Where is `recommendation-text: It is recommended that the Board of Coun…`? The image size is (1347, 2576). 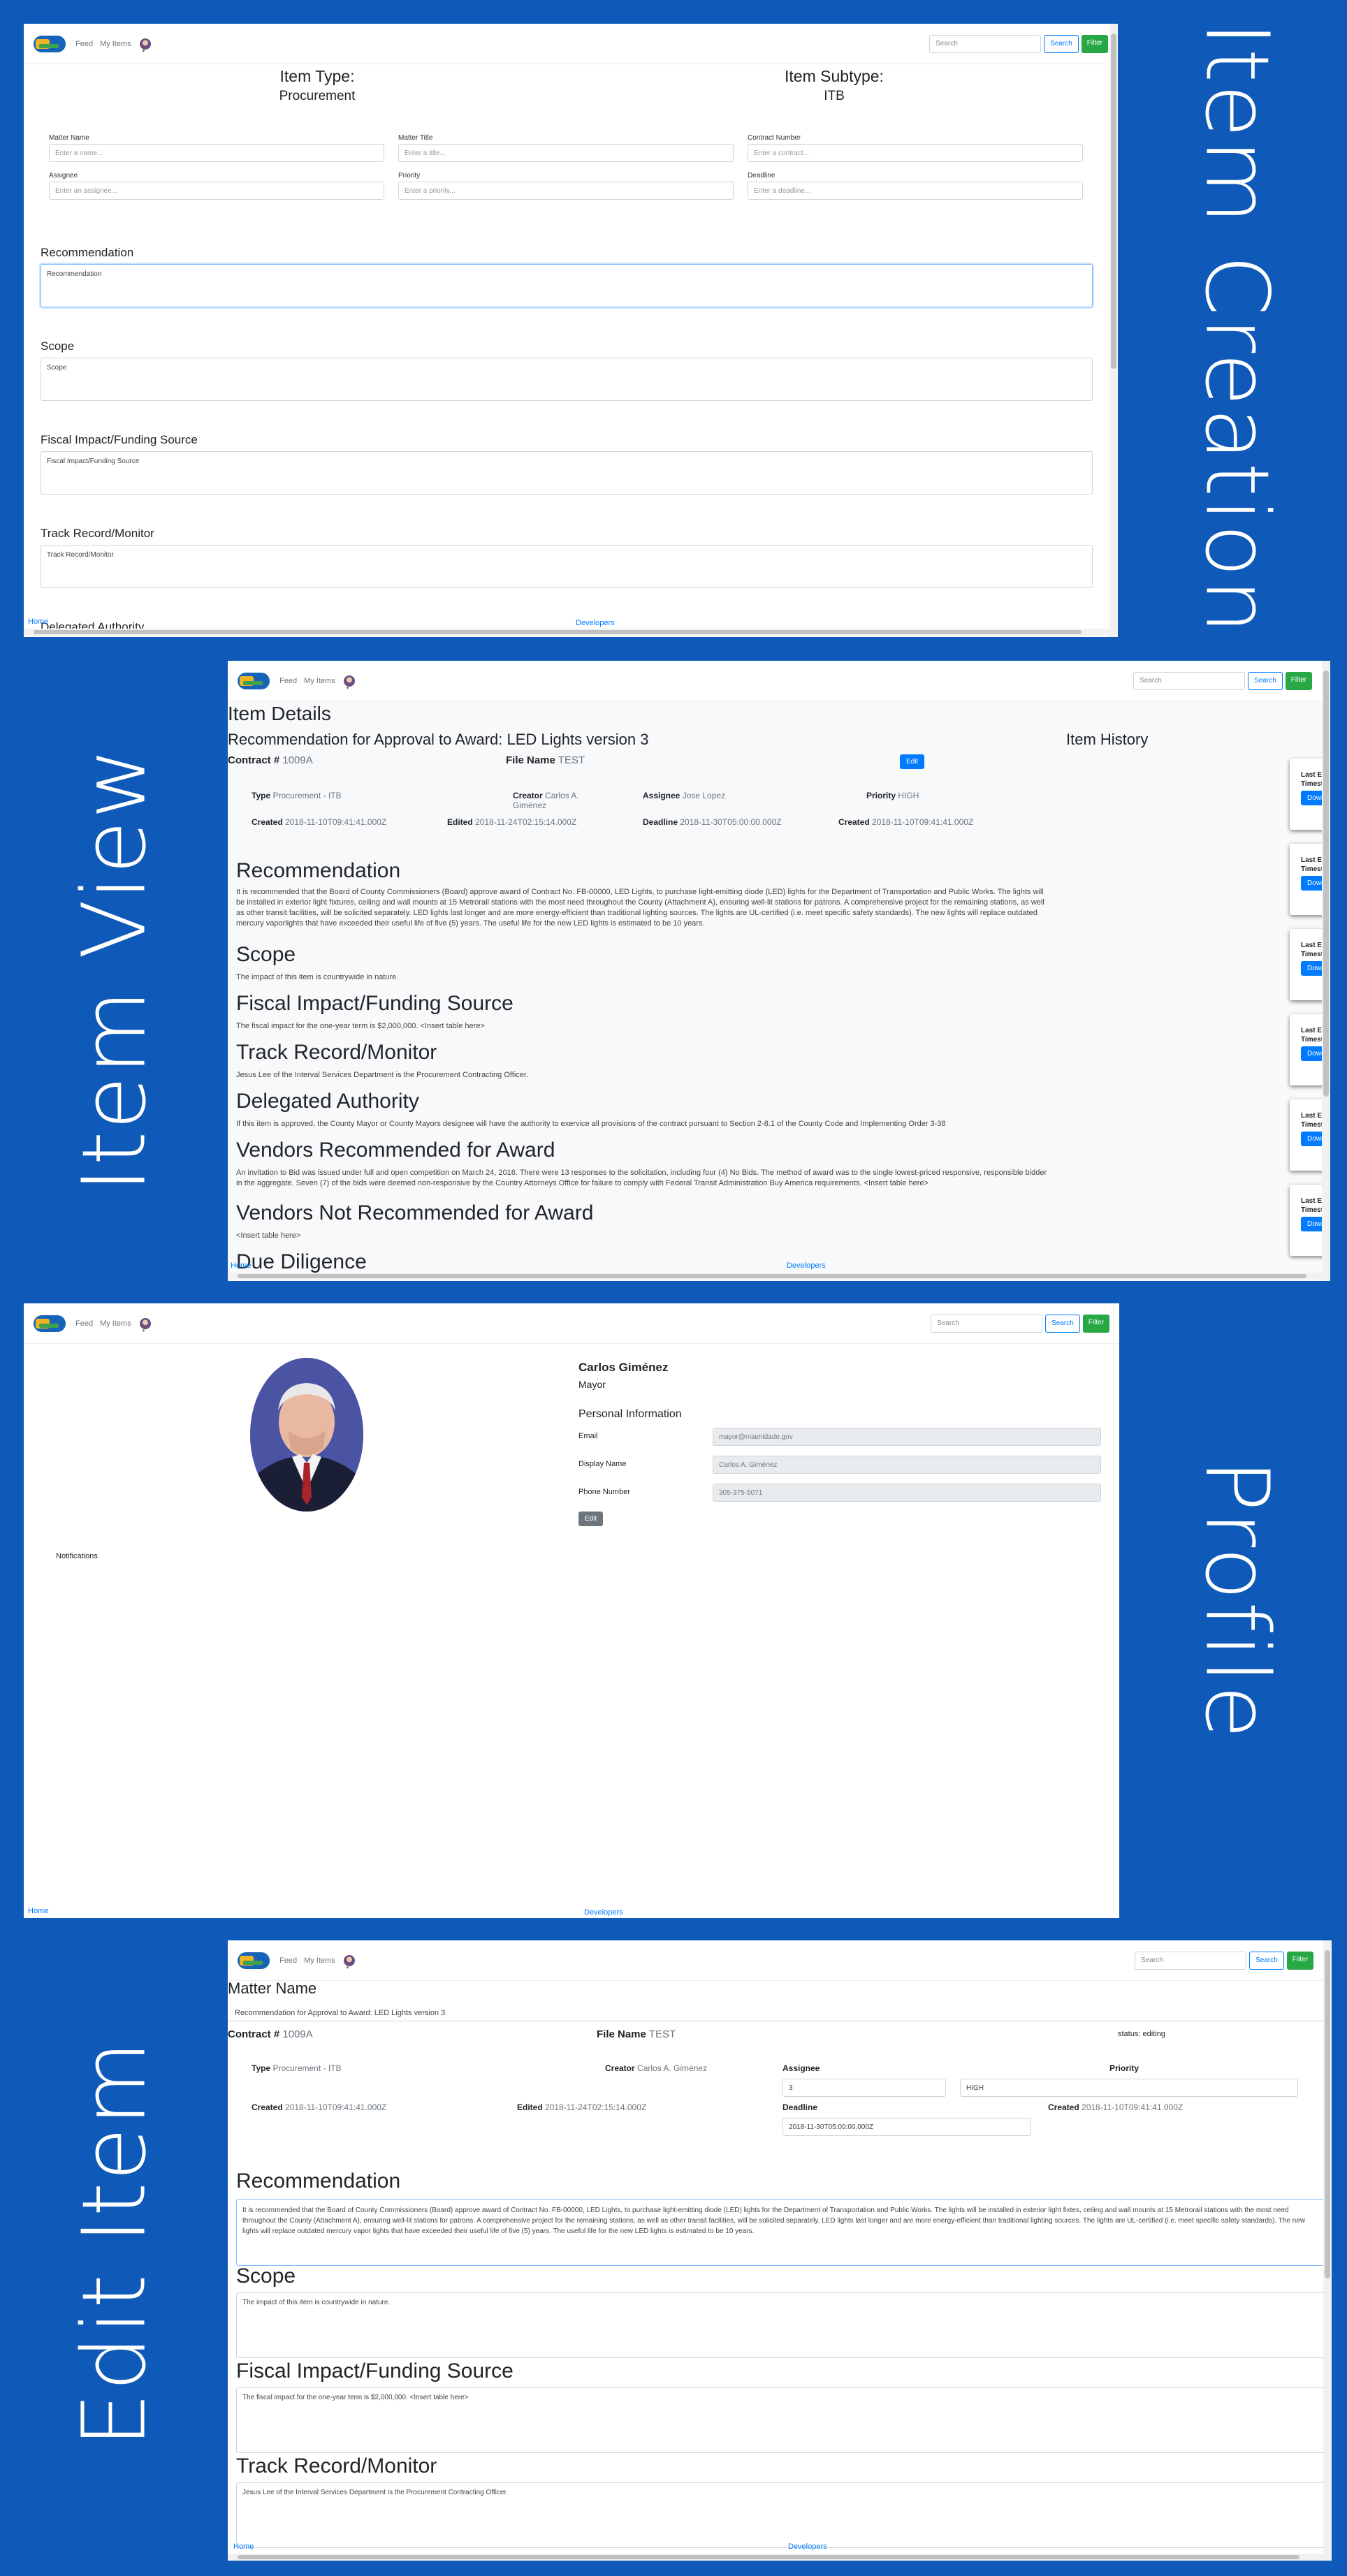
recommendation-text: It is recommended that the Board of Coun… is located at coordinates (640, 908).